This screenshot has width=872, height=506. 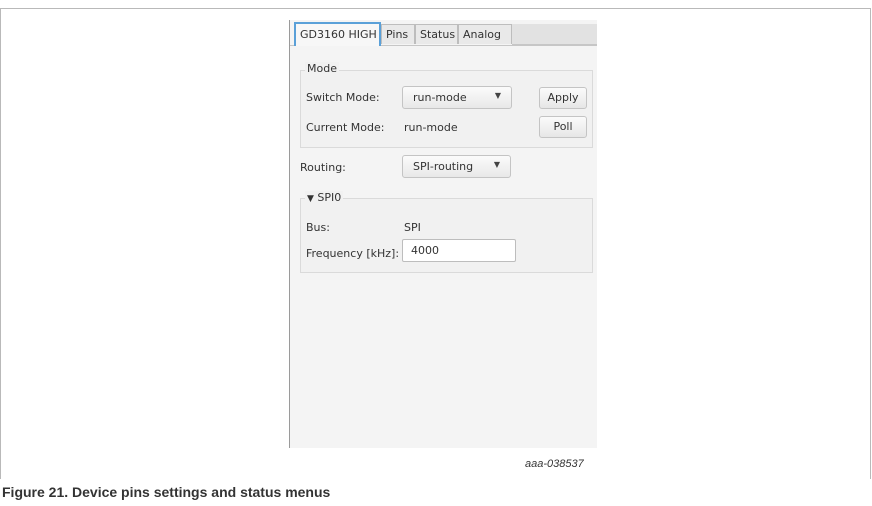 I want to click on tab-gd3160-high: GD3160 HIGH, so click(x=337, y=34).